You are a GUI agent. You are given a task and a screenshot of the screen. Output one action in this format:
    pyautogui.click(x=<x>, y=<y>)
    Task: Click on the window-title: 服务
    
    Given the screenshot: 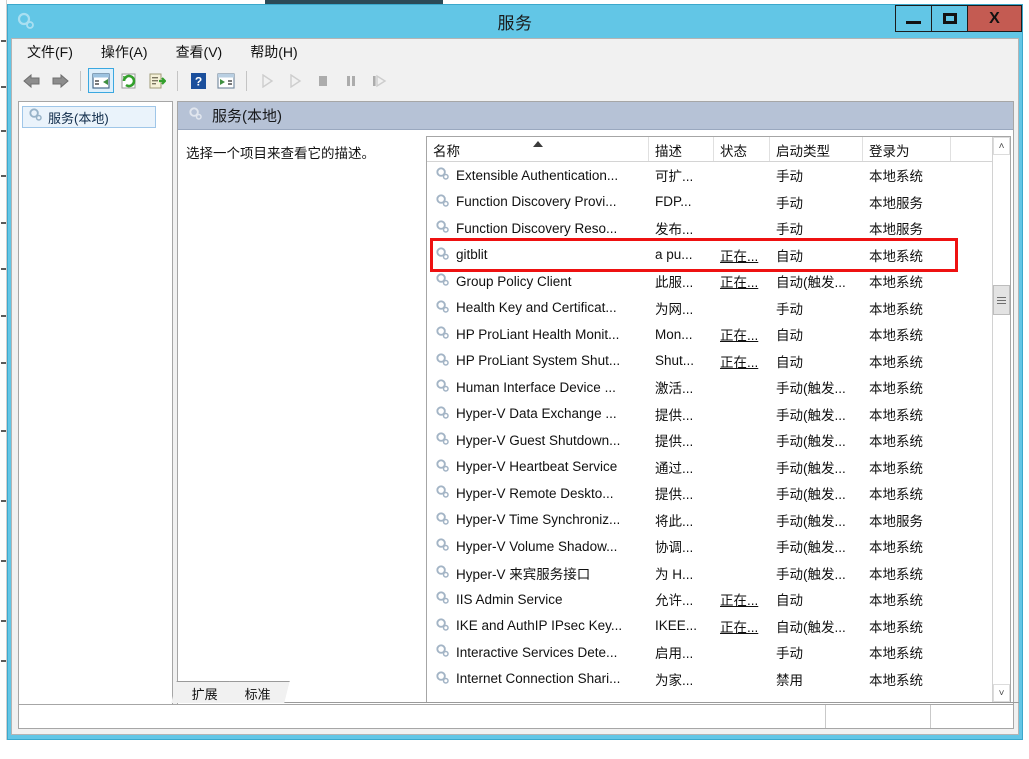 What is the action you would take?
    pyautogui.click(x=515, y=23)
    